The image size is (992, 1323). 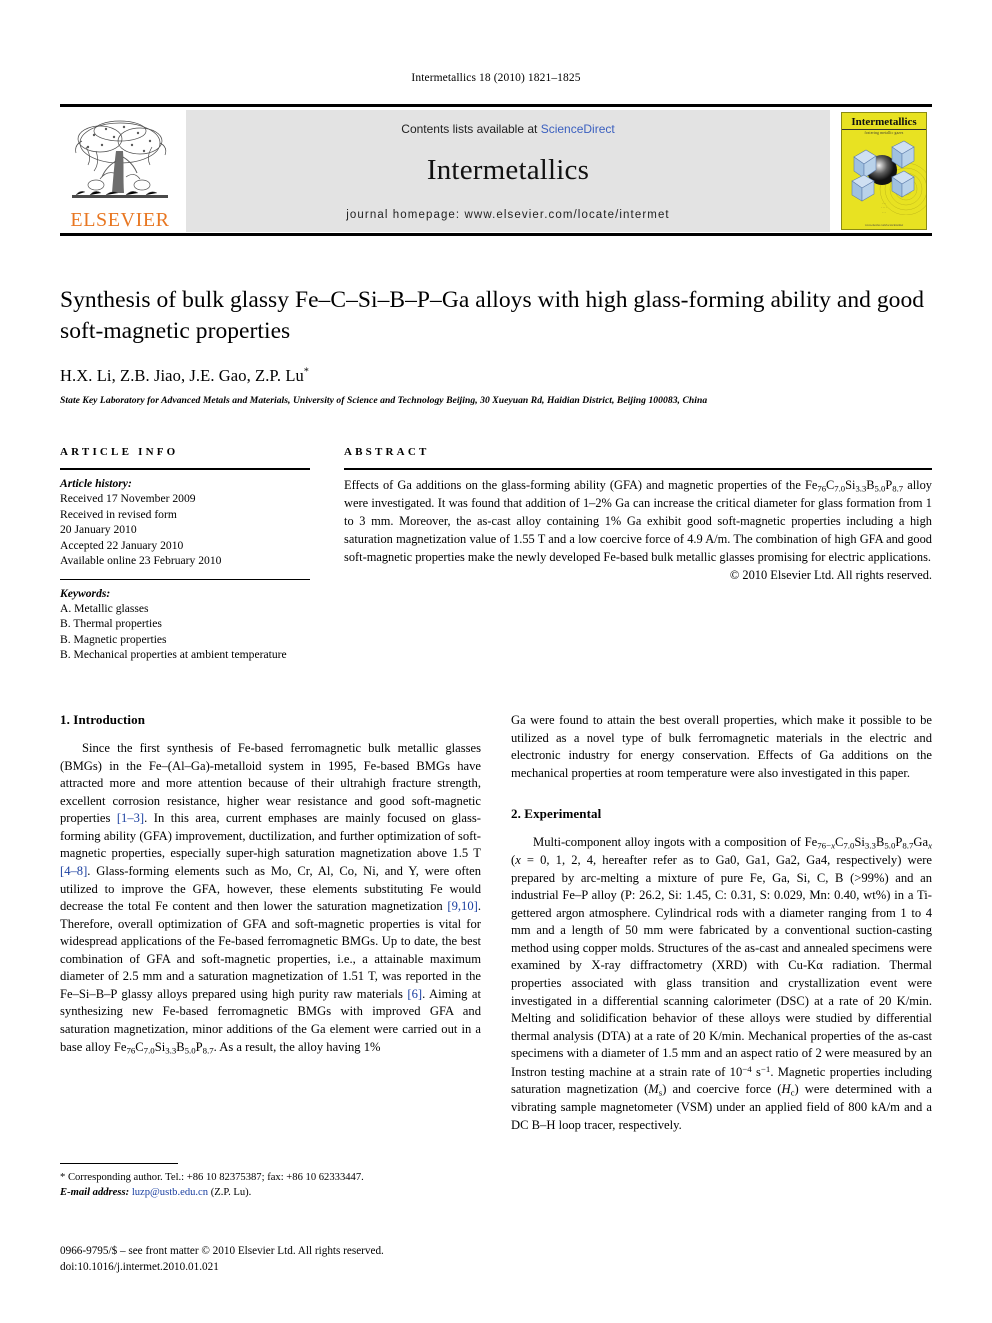 What do you see at coordinates (471, 129) in the screenshot?
I see `contents-prefix: Contents lists available at` at bounding box center [471, 129].